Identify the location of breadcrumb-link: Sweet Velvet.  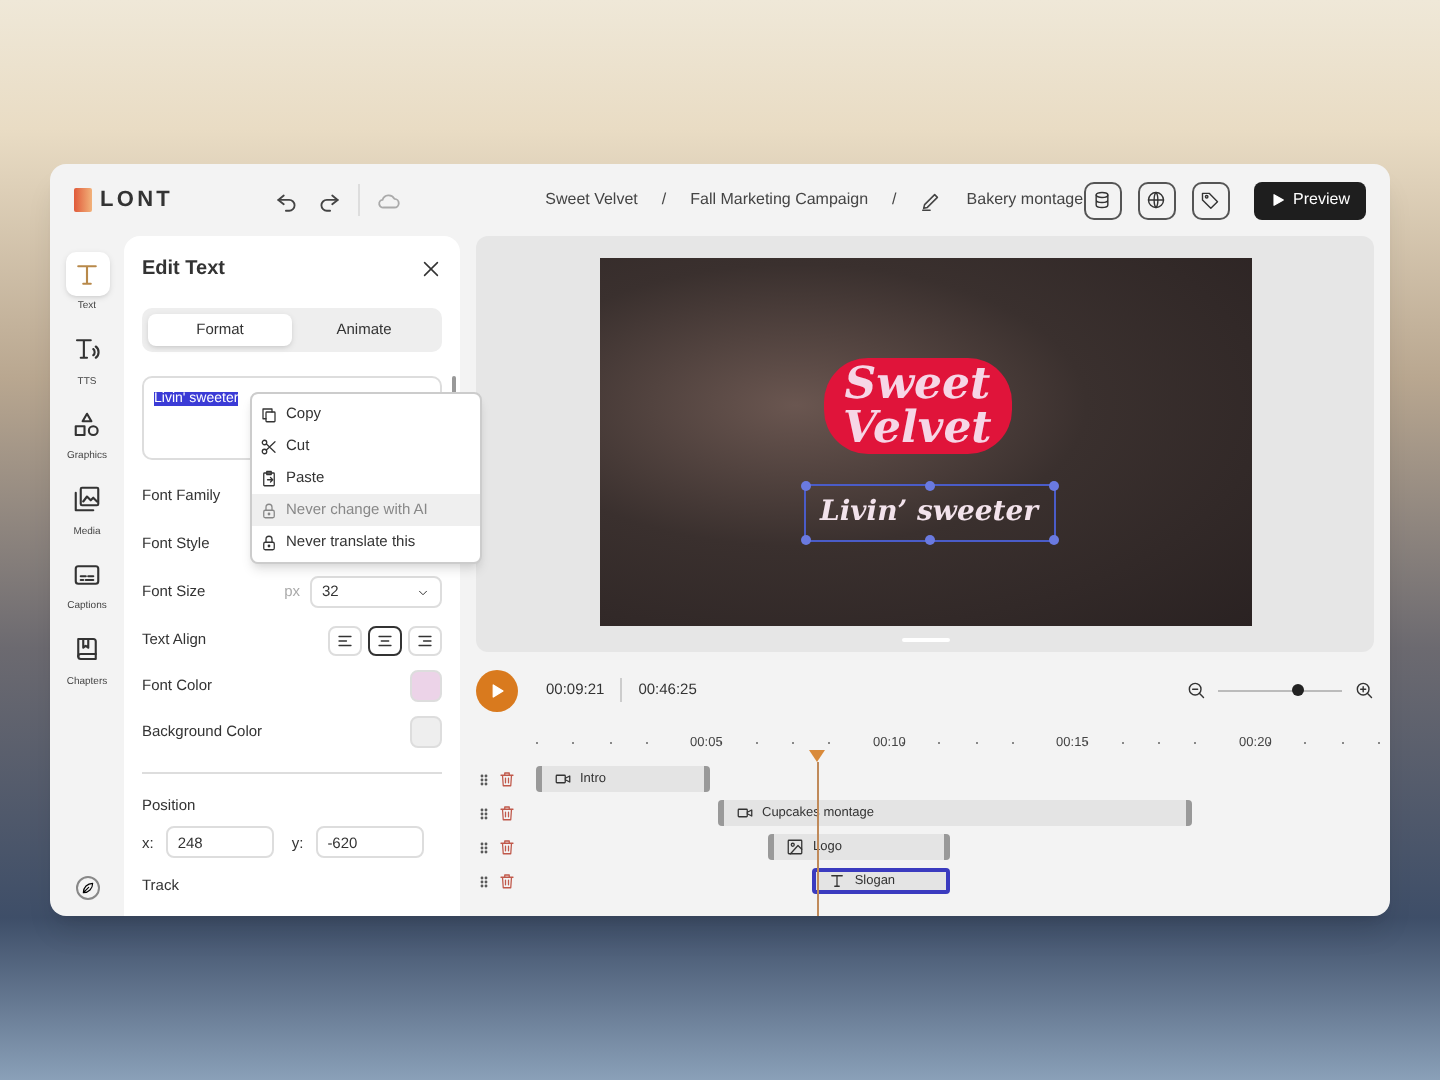
(591, 200).